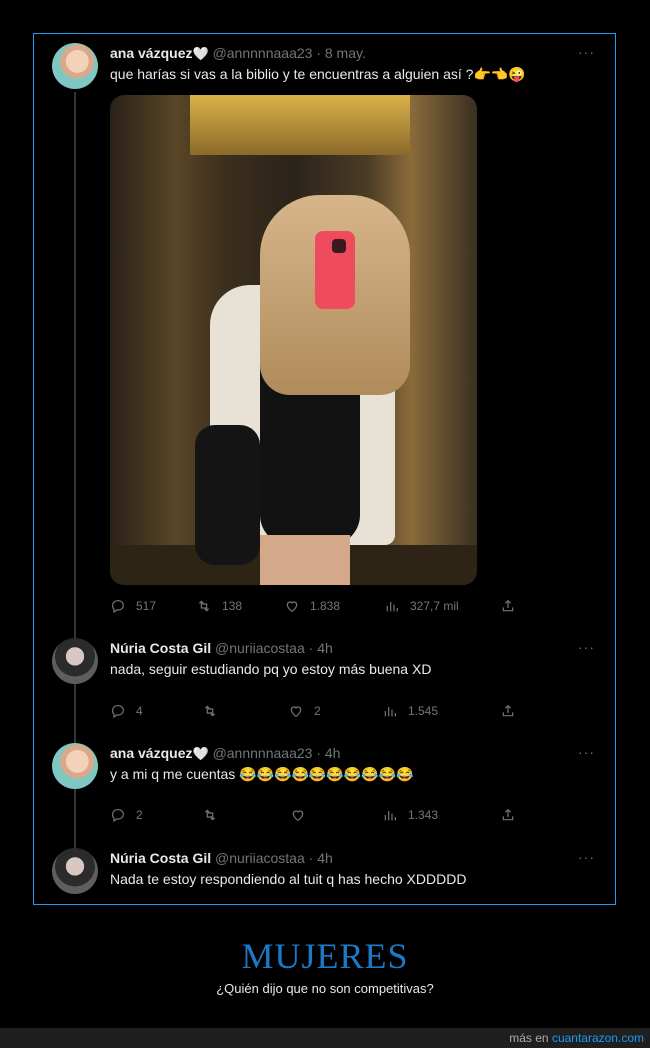 Image resolution: width=650 pixels, height=1048 pixels. I want to click on views-button: 327,7 mil, so click(421, 606).